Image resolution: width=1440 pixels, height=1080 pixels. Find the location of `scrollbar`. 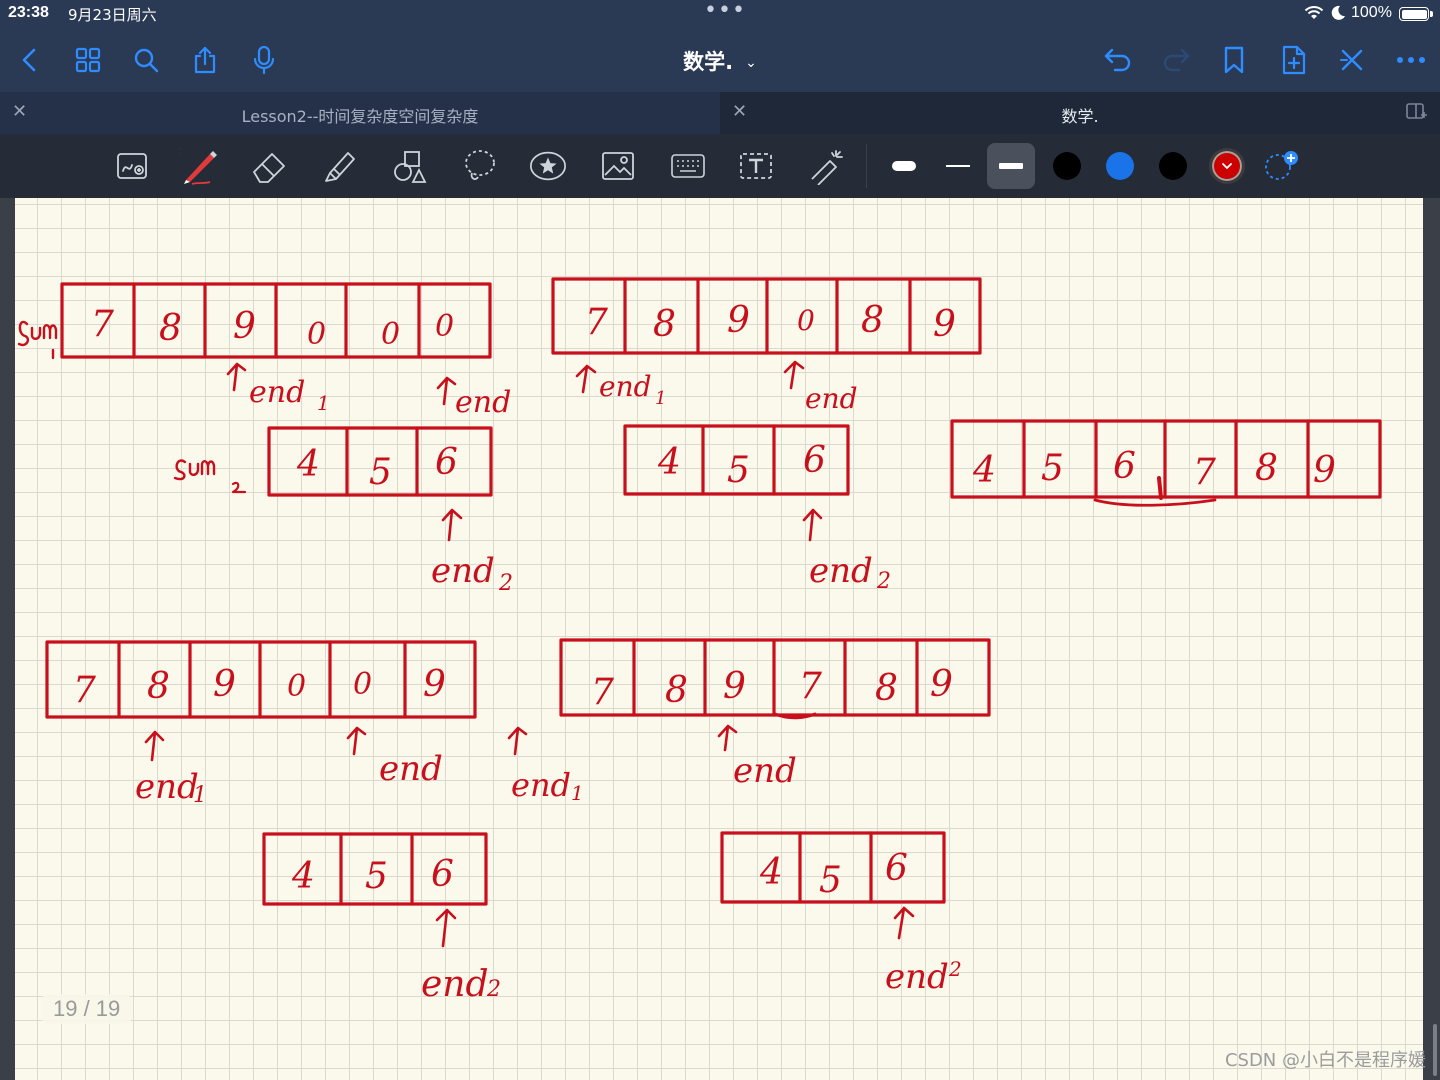

scrollbar is located at coordinates (1435, 1050).